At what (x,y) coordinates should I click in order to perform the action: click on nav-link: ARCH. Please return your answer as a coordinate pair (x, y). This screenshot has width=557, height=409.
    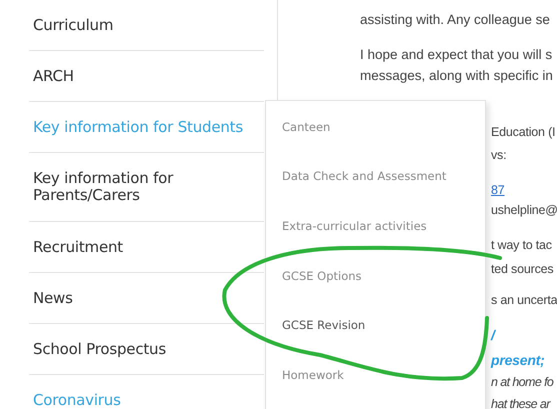
    Looking at the image, I should click on (51, 76).